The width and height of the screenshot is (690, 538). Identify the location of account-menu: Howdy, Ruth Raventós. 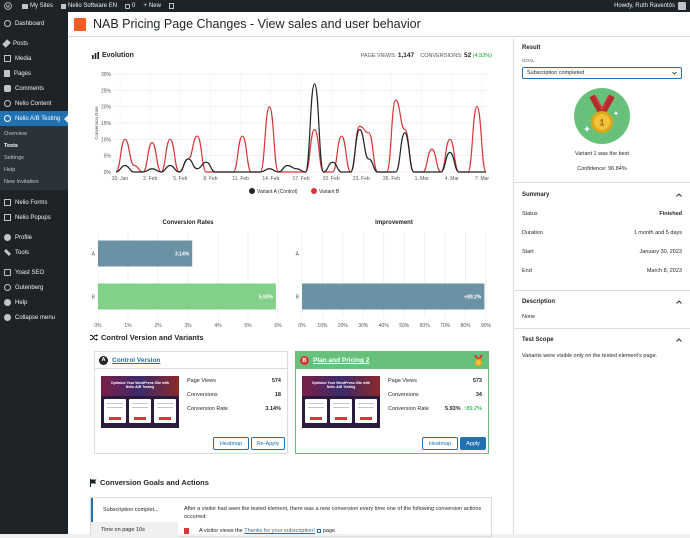
(650, 6).